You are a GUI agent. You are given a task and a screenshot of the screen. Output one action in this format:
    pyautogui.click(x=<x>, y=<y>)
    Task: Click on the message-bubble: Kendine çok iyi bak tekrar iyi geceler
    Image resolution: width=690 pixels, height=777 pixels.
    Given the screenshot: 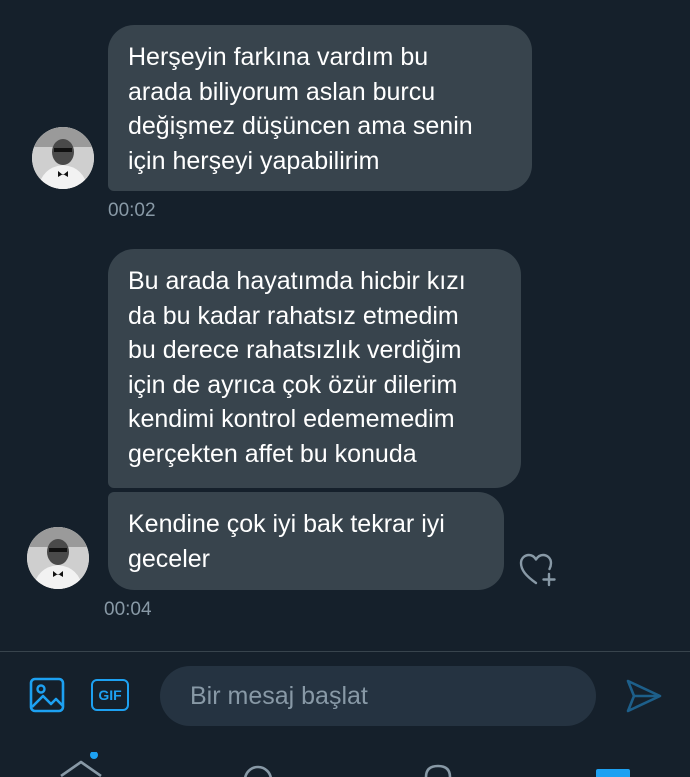 What is the action you would take?
    pyautogui.click(x=306, y=541)
    